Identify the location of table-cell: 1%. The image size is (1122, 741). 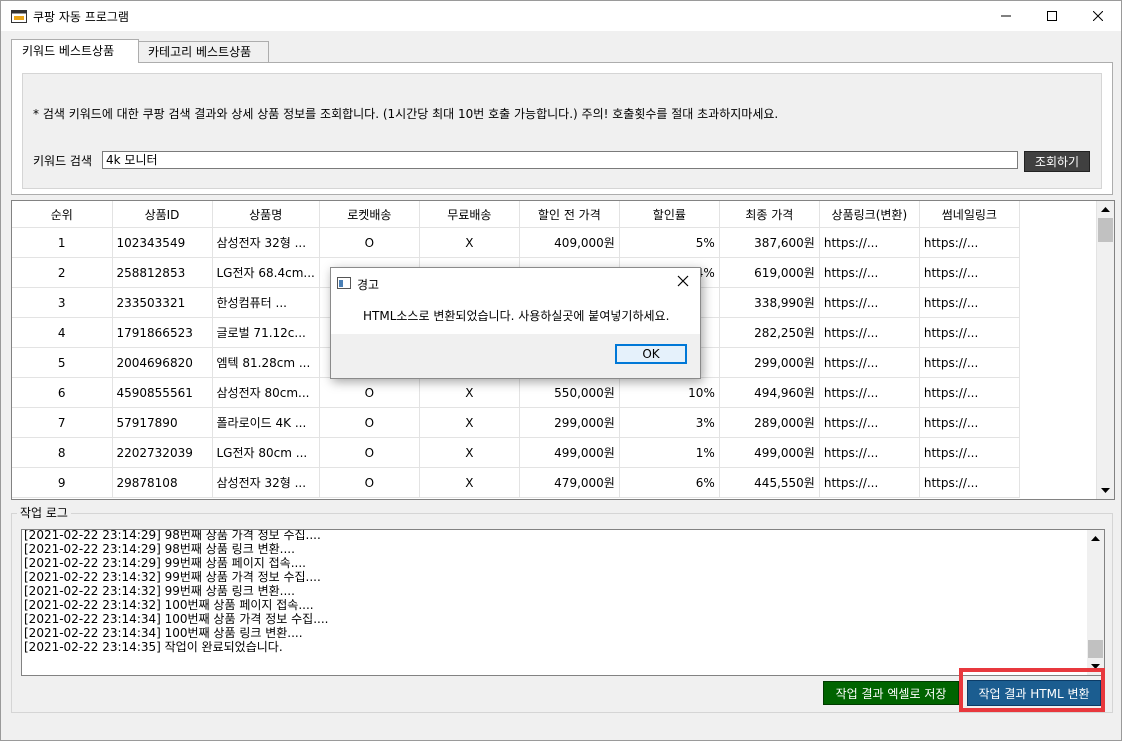
(669, 452).